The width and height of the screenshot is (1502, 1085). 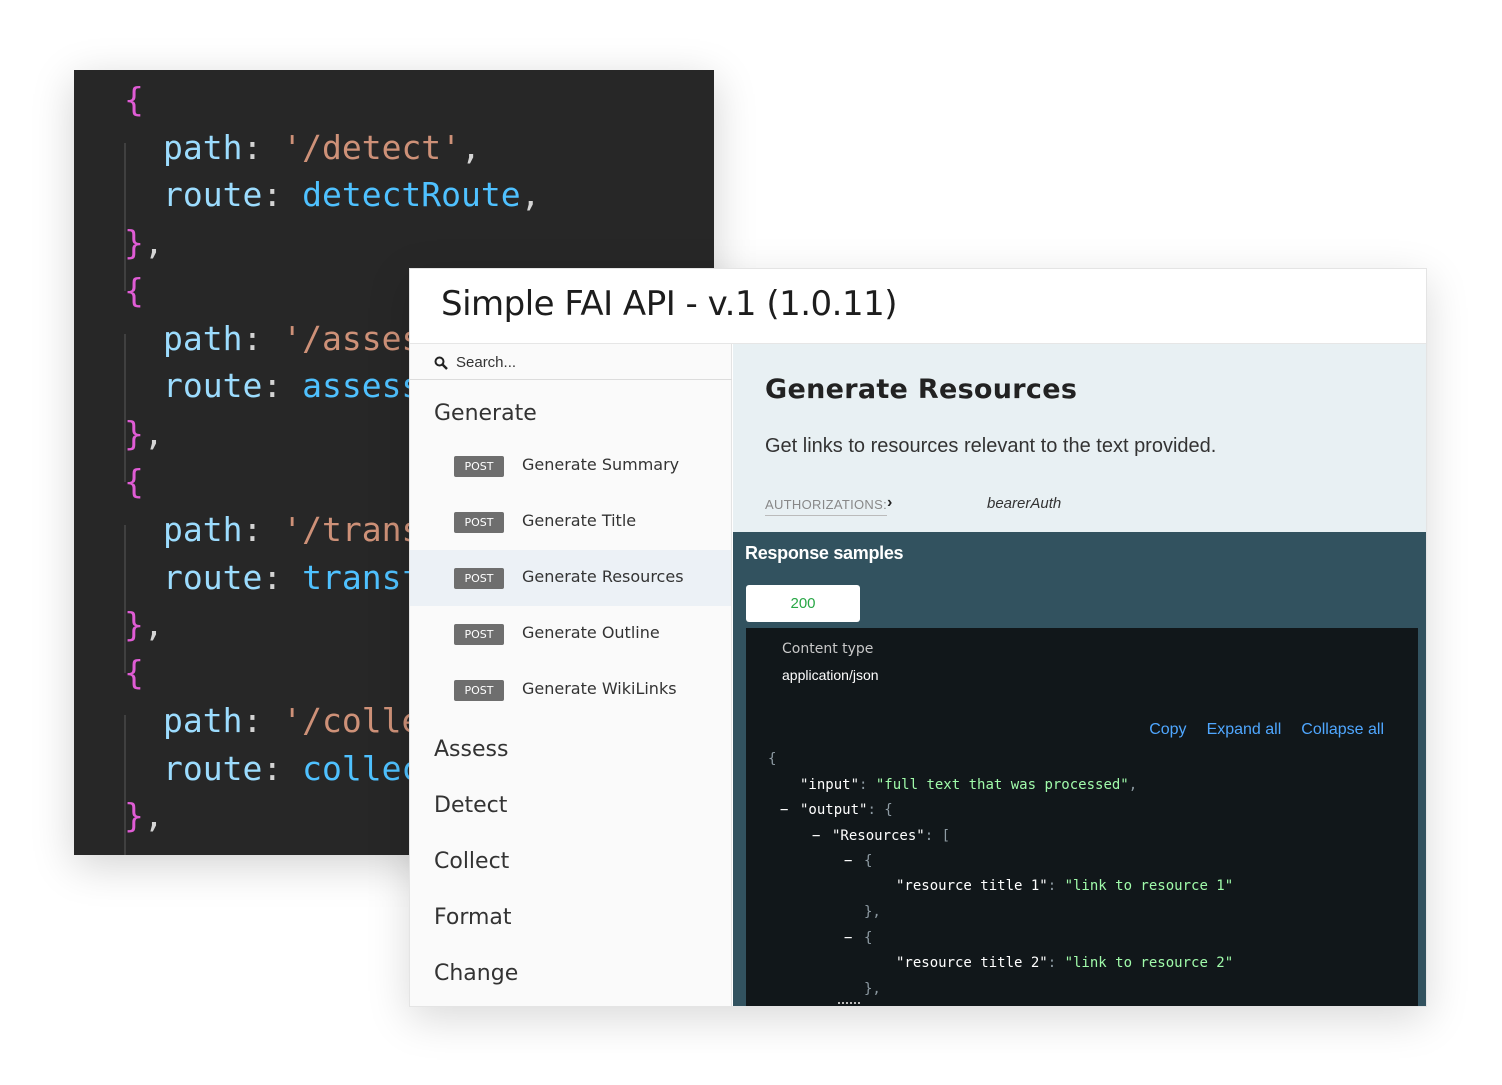 What do you see at coordinates (849, 1003) in the screenshot?
I see `more-indicator` at bounding box center [849, 1003].